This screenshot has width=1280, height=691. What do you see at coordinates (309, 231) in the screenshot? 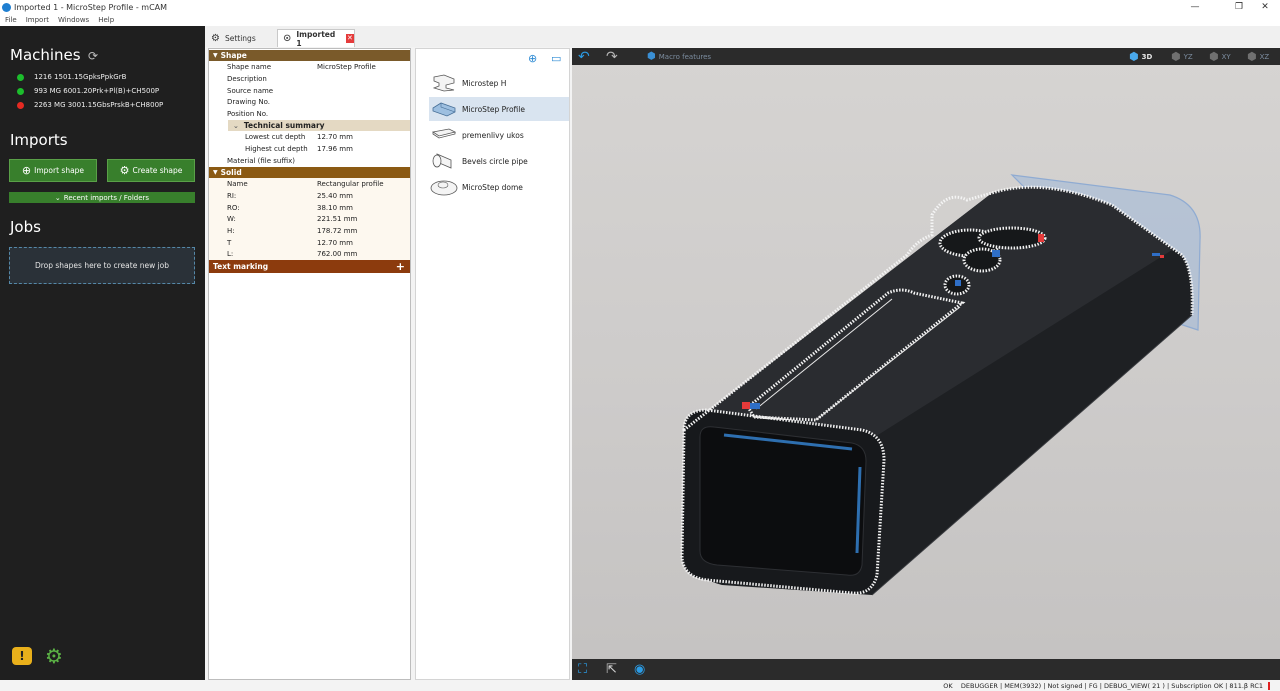
I see `property-row: H: 178.72 mm` at bounding box center [309, 231].